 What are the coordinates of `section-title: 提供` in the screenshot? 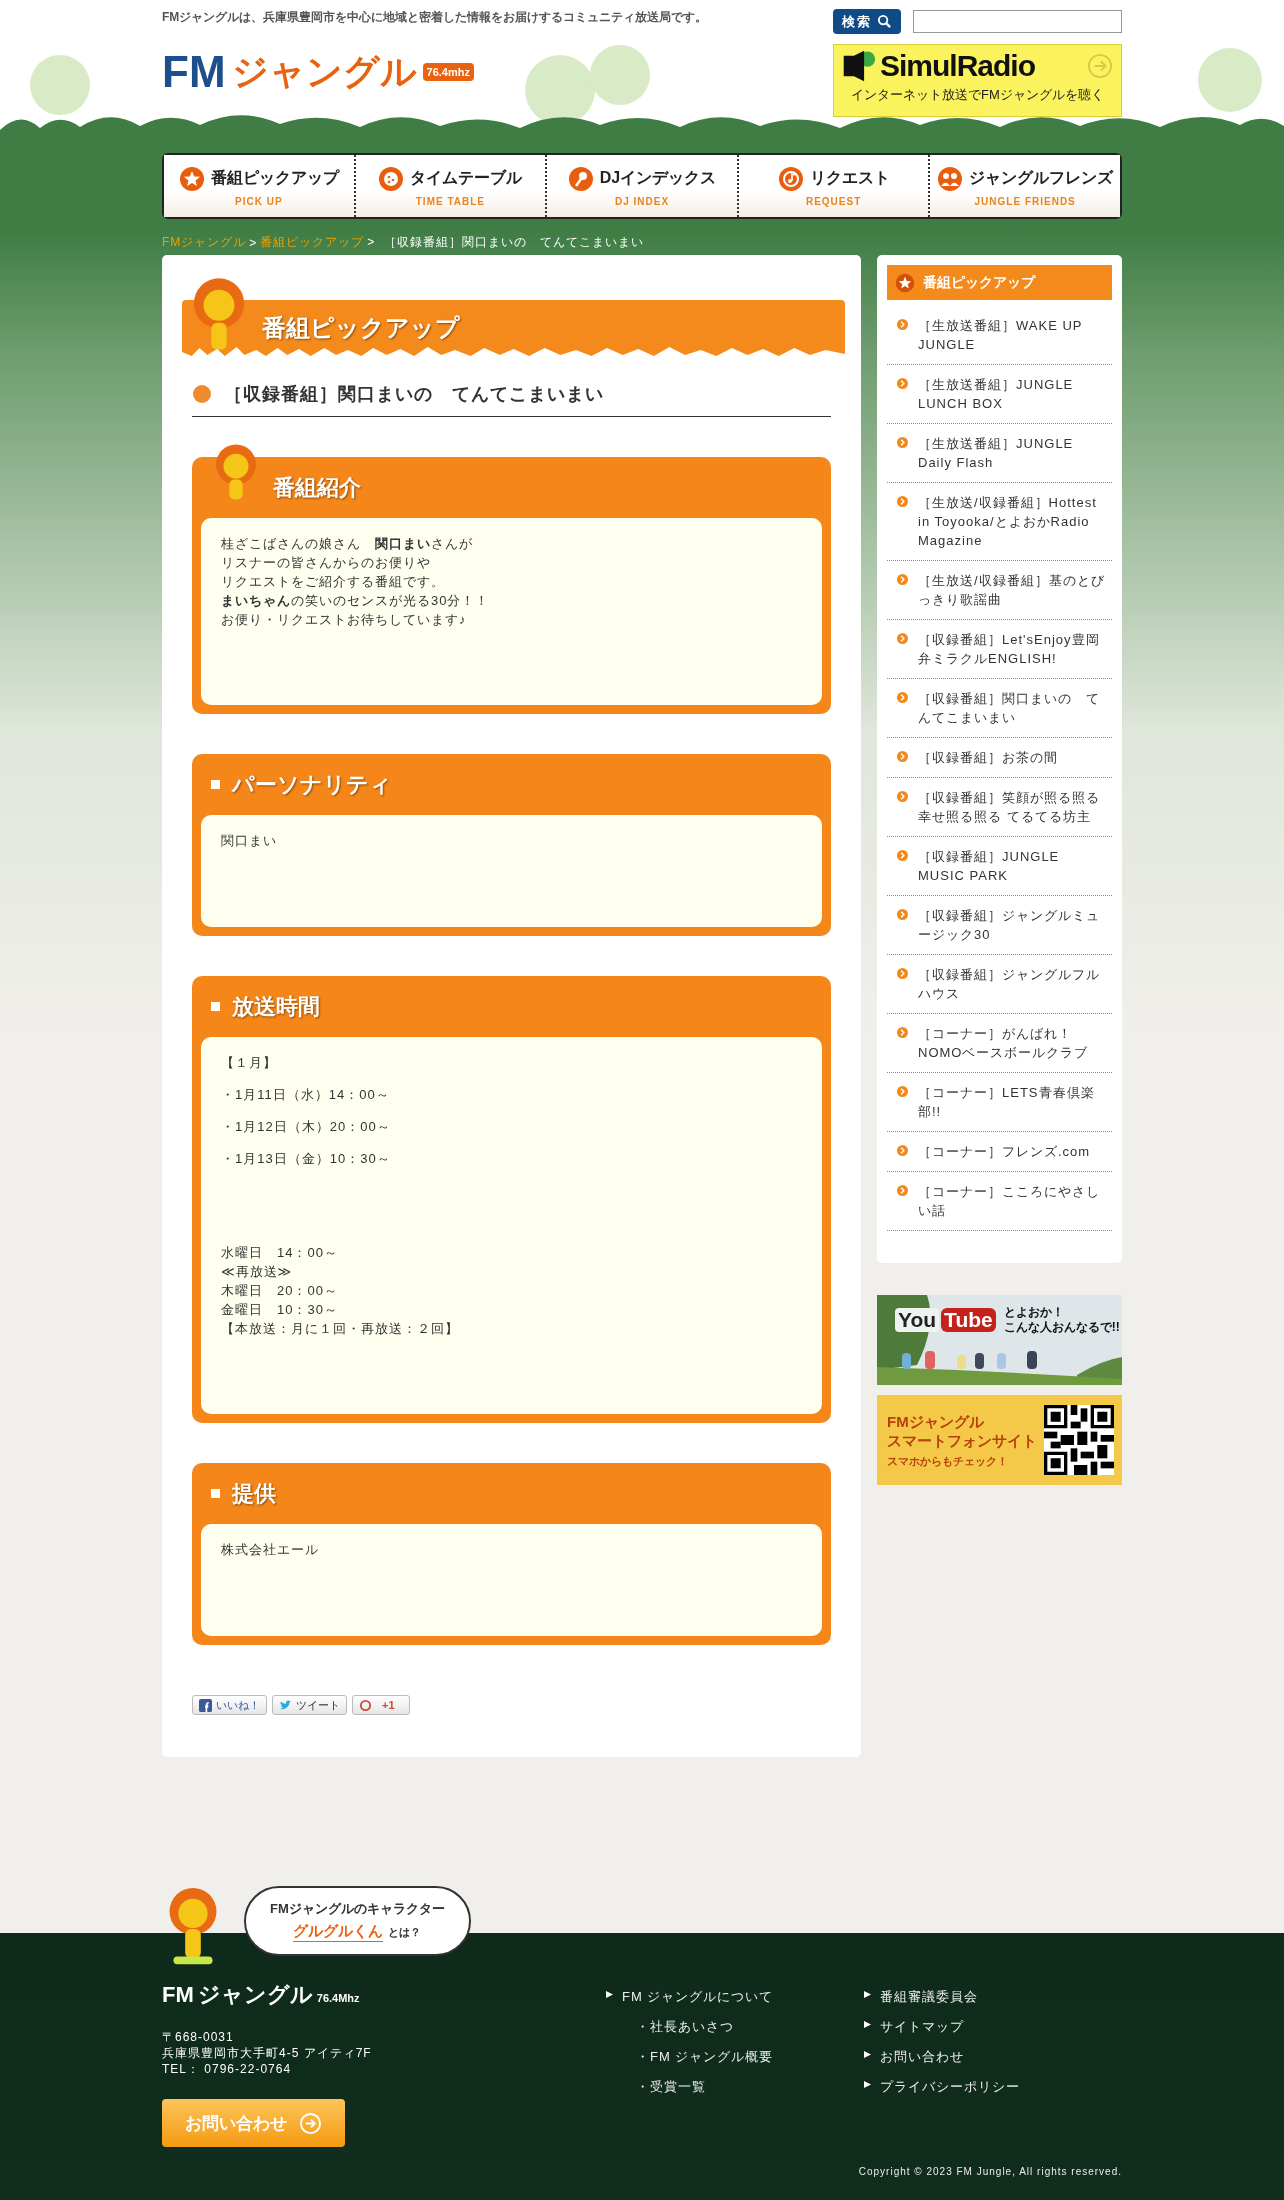 It's located at (254, 1493).